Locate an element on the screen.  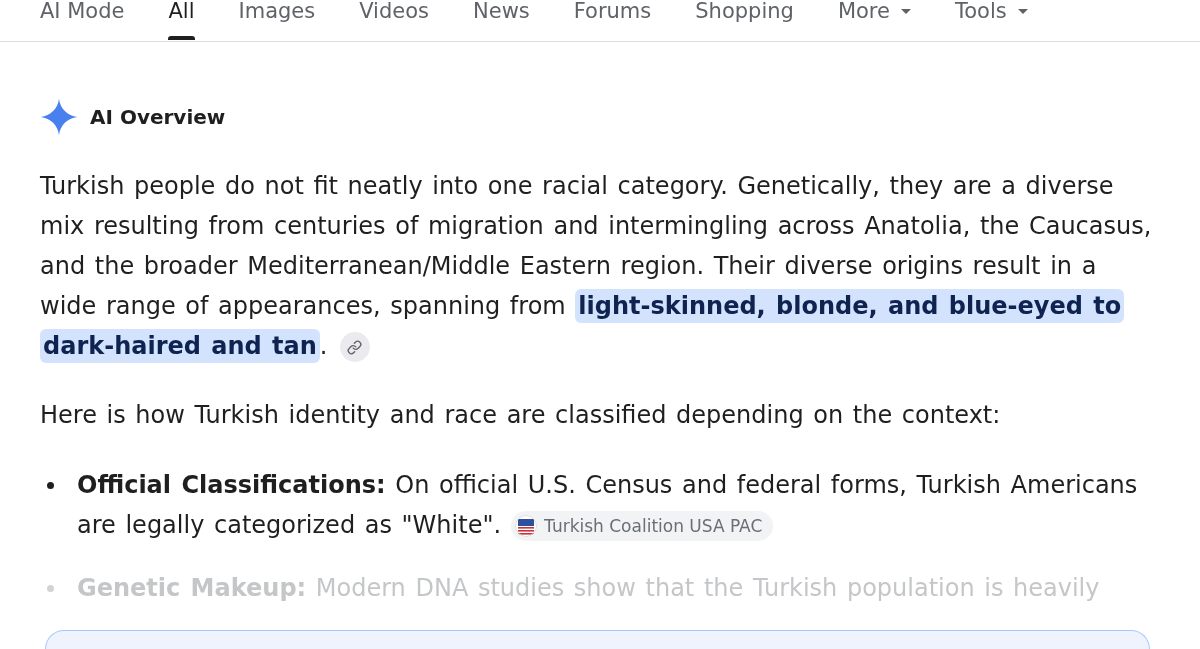
list-item-text: Official Classifications: On official U.S. Census and federal forms, Turkish Americans are legally categorized as "White". Turkish Coalition USA PAC is located at coordinates (608, 506).